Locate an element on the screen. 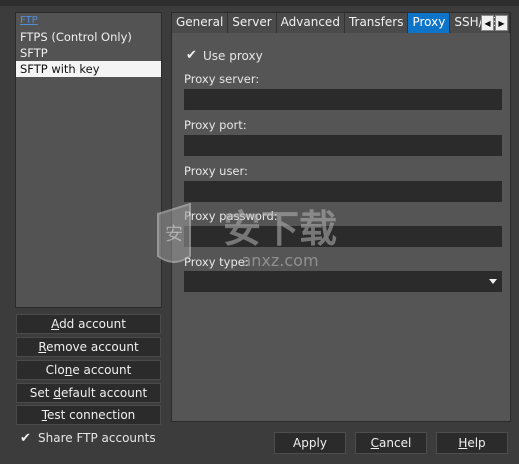 This screenshot has width=519, height=464. proxy-type-select is located at coordinates (343, 281).